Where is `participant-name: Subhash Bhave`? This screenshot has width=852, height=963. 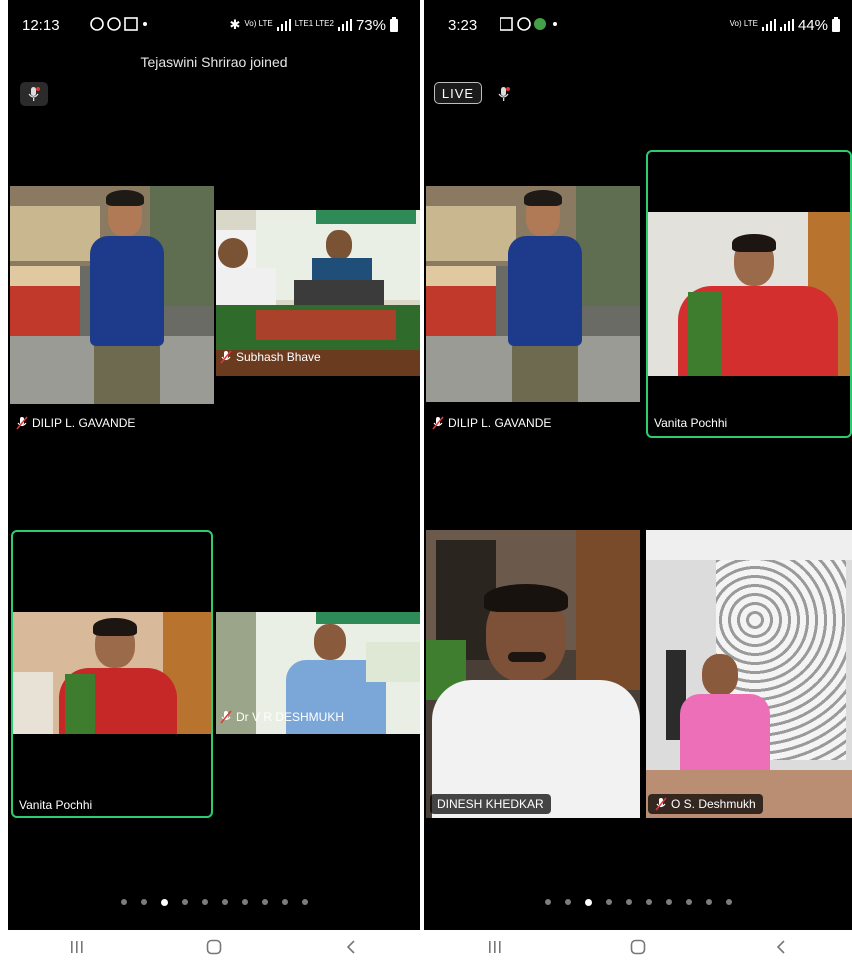 participant-name: Subhash Bhave is located at coordinates (278, 357).